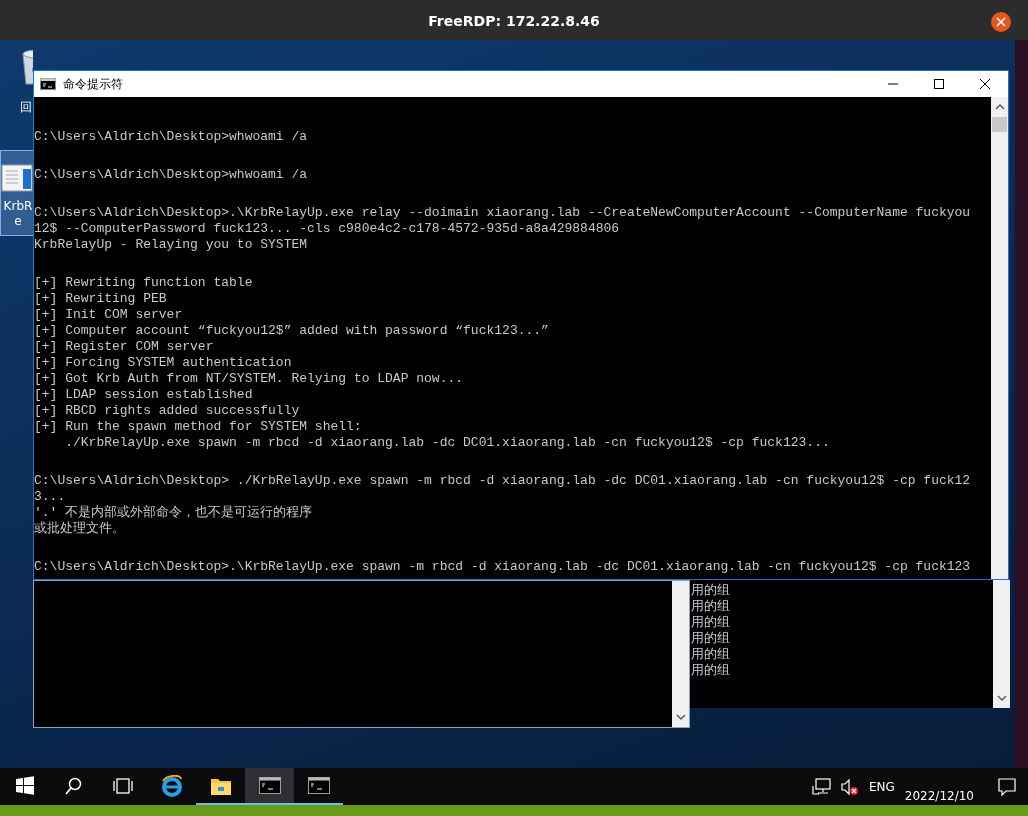 This screenshot has height=816, width=1028. I want to click on browser-icon, so click(171, 785).